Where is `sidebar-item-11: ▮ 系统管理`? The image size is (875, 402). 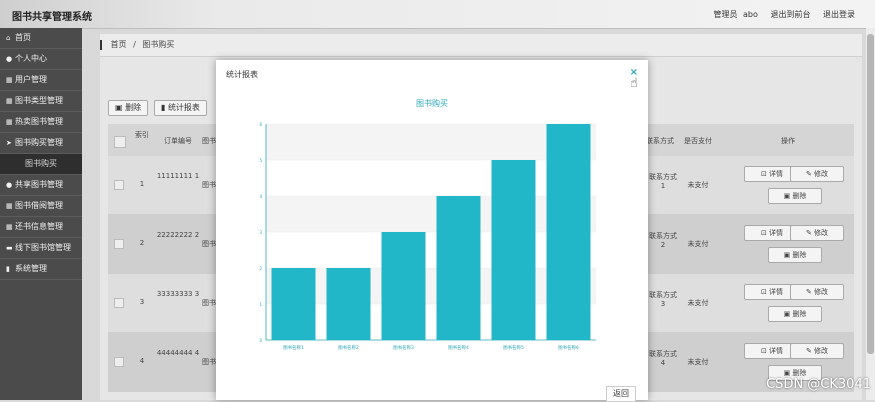 sidebar-item-11: ▮ 系统管理 is located at coordinates (41, 269).